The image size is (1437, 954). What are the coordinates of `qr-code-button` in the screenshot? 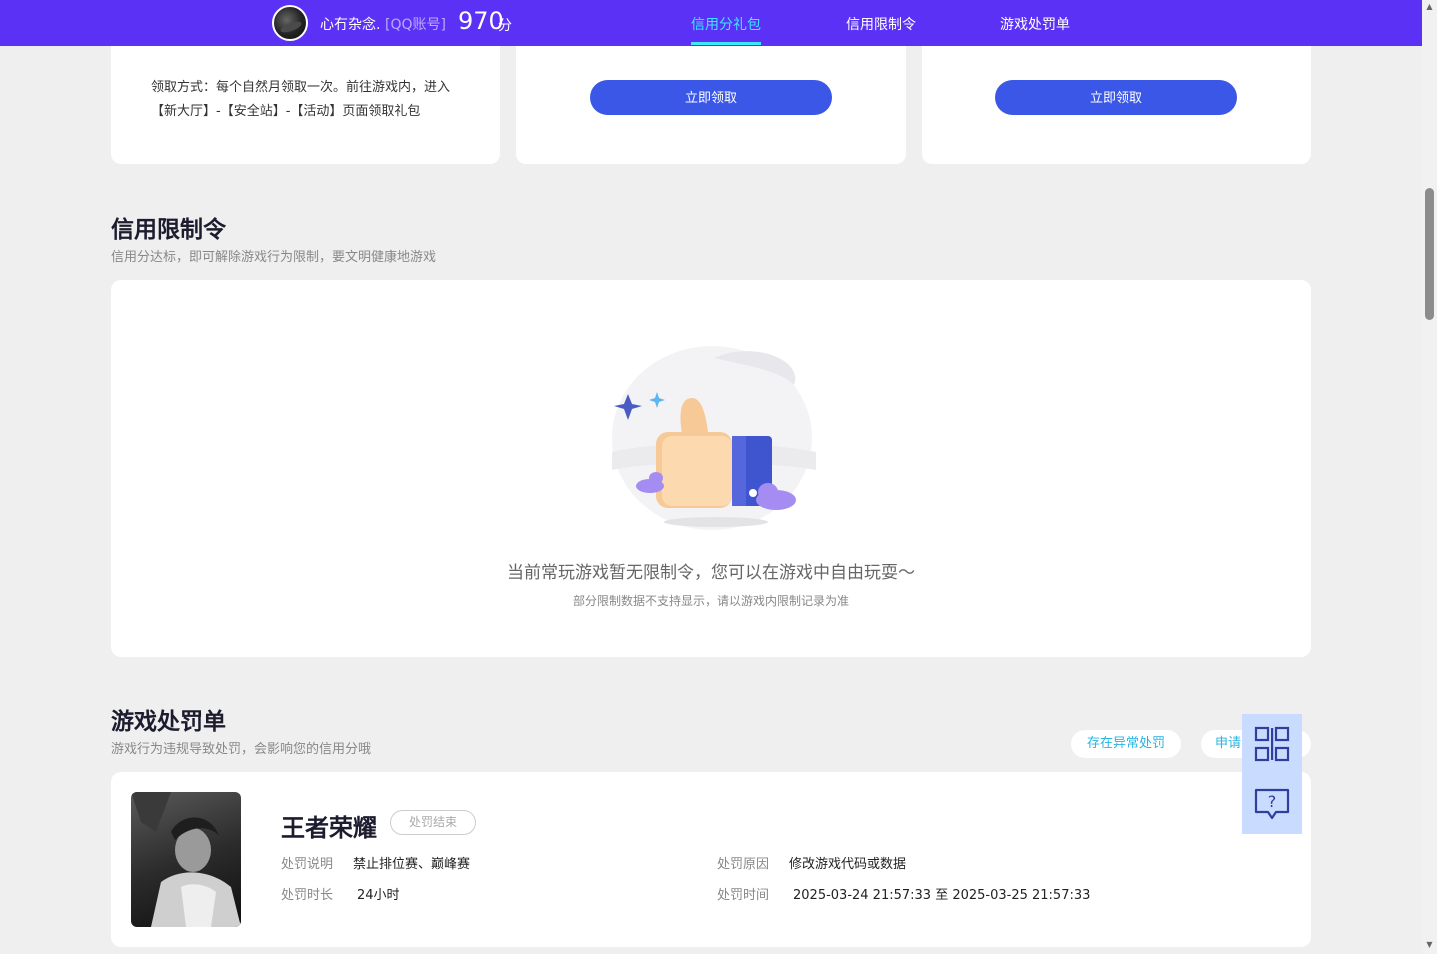 It's located at (1272, 744).